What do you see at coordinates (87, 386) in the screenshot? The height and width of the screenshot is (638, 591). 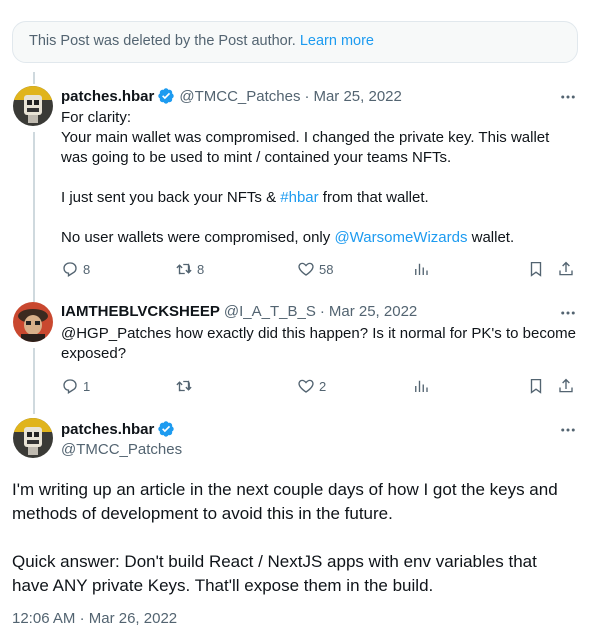 I see `reply-count: 1` at bounding box center [87, 386].